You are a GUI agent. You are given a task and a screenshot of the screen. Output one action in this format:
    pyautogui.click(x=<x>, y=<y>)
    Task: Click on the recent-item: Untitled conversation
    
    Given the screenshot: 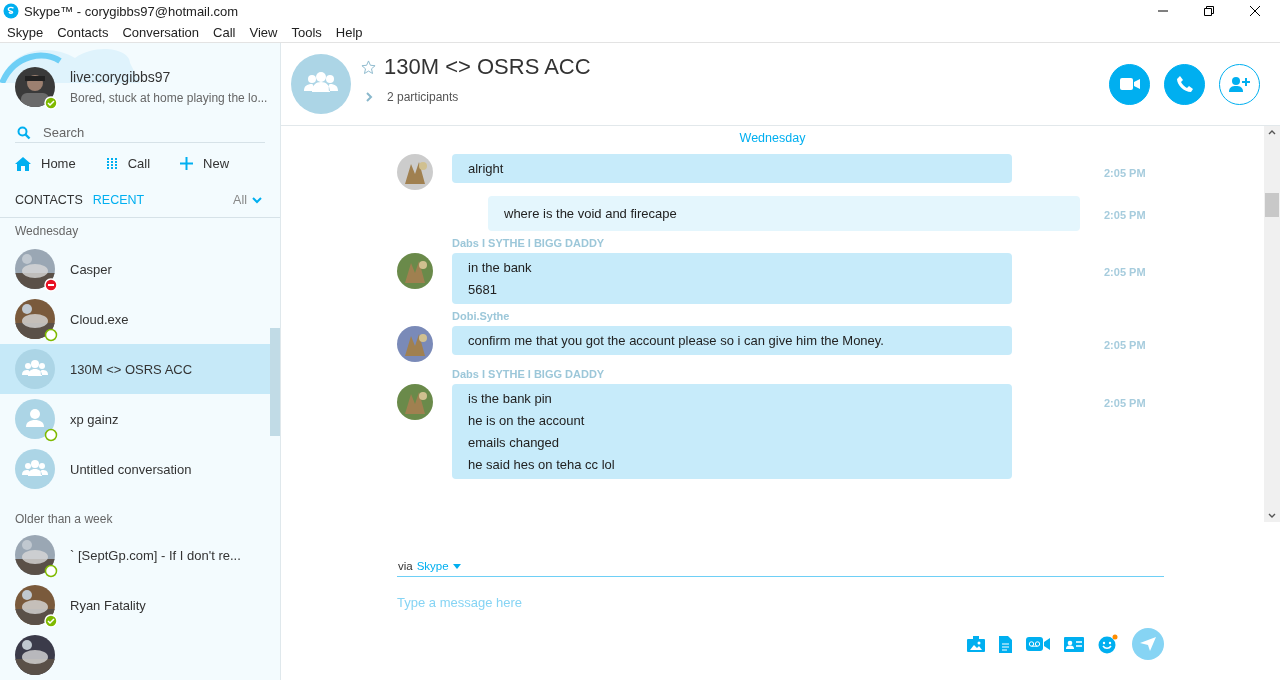 What is the action you would take?
    pyautogui.click(x=135, y=469)
    